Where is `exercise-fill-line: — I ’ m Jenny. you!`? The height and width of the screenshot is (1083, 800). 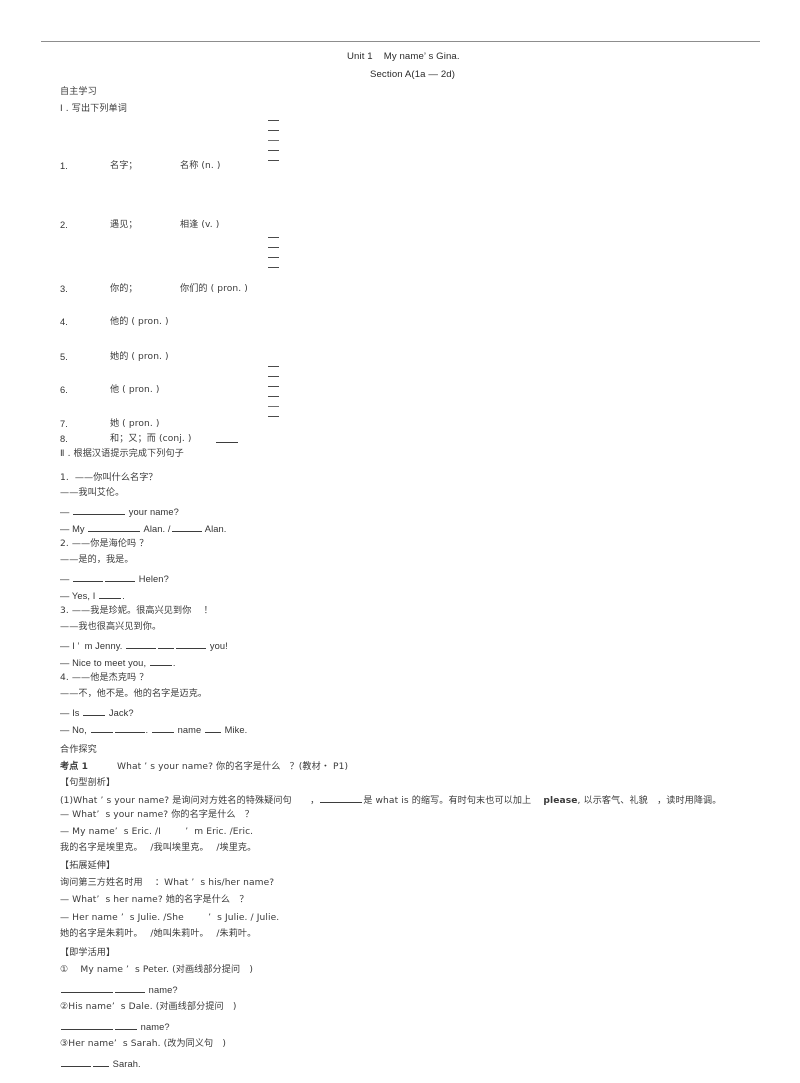
exercise-fill-line: — I ’ m Jenny. you! is located at coordinates (144, 646).